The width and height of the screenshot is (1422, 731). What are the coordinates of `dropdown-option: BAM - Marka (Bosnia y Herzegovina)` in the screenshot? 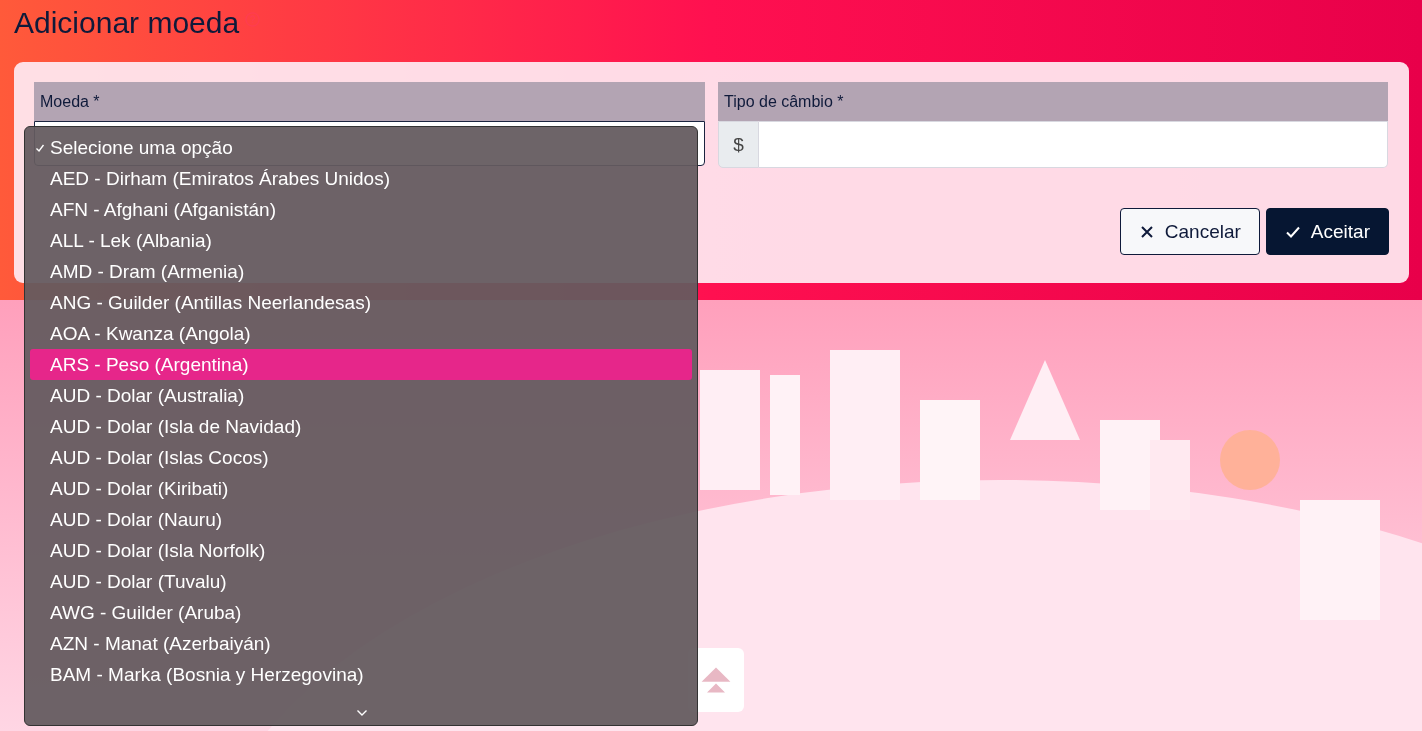 It's located at (361, 674).